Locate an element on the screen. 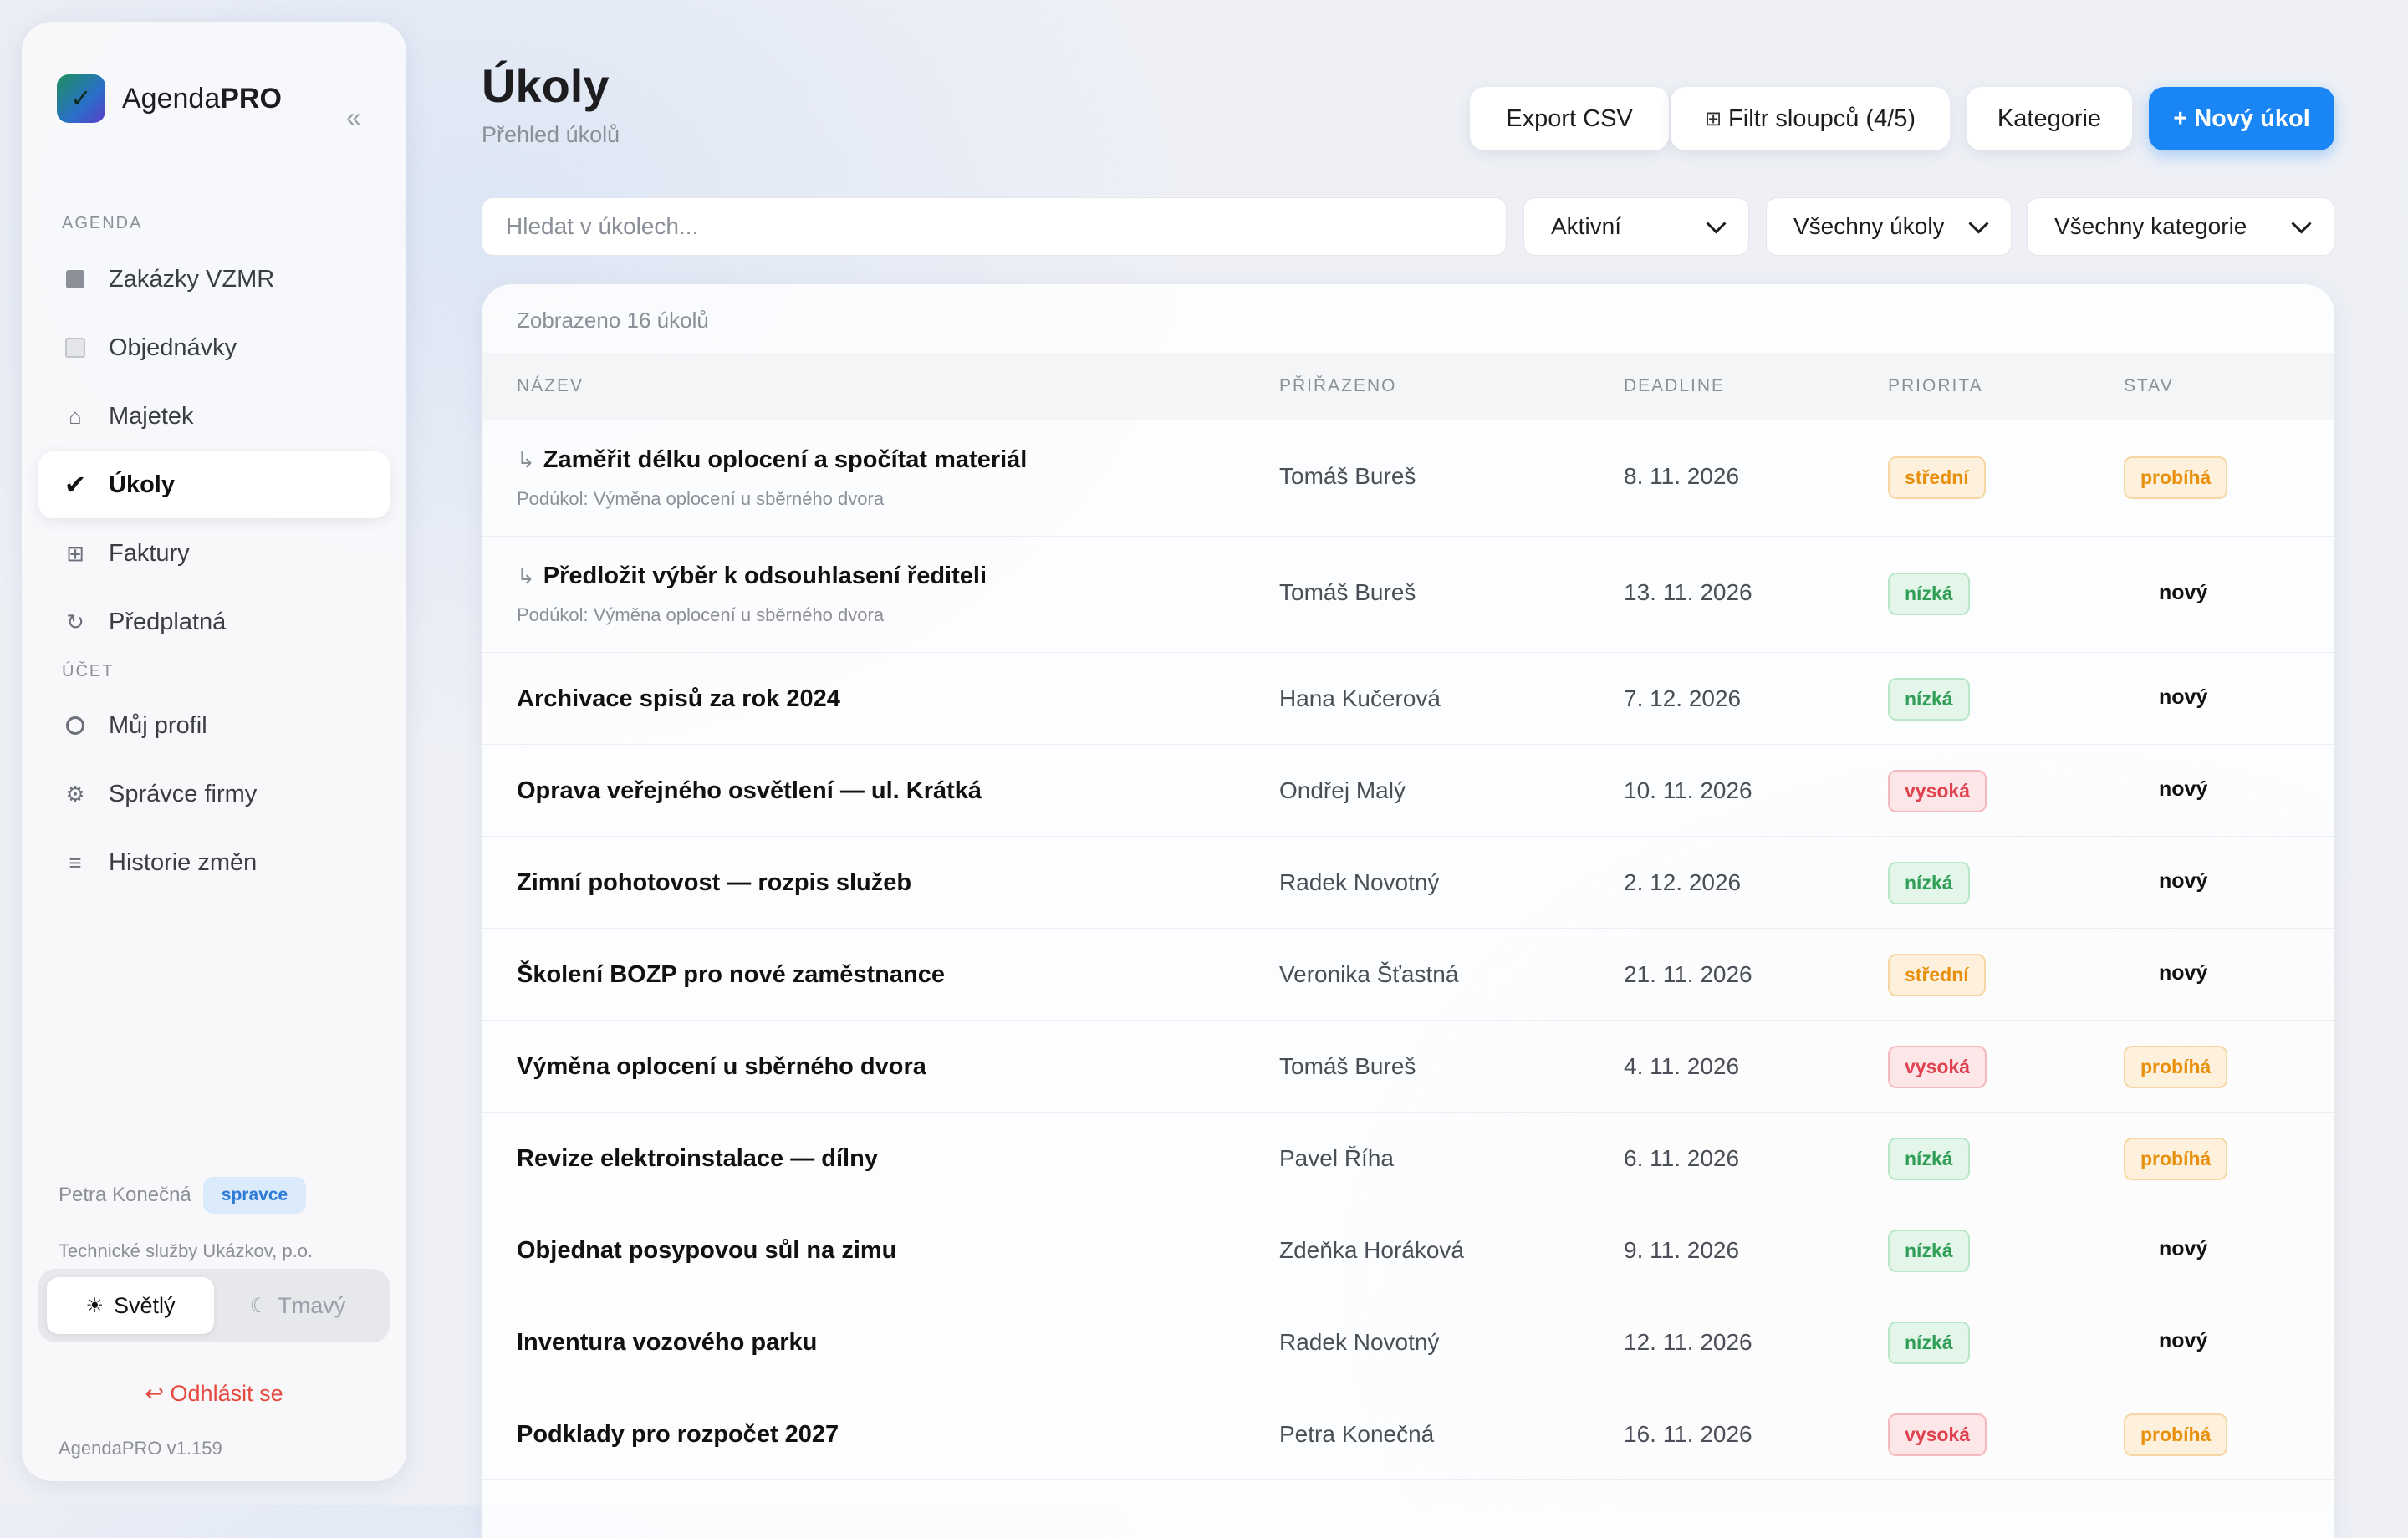 This screenshot has width=2408, height=1538. theme-light-label: Světlý is located at coordinates (145, 1305).